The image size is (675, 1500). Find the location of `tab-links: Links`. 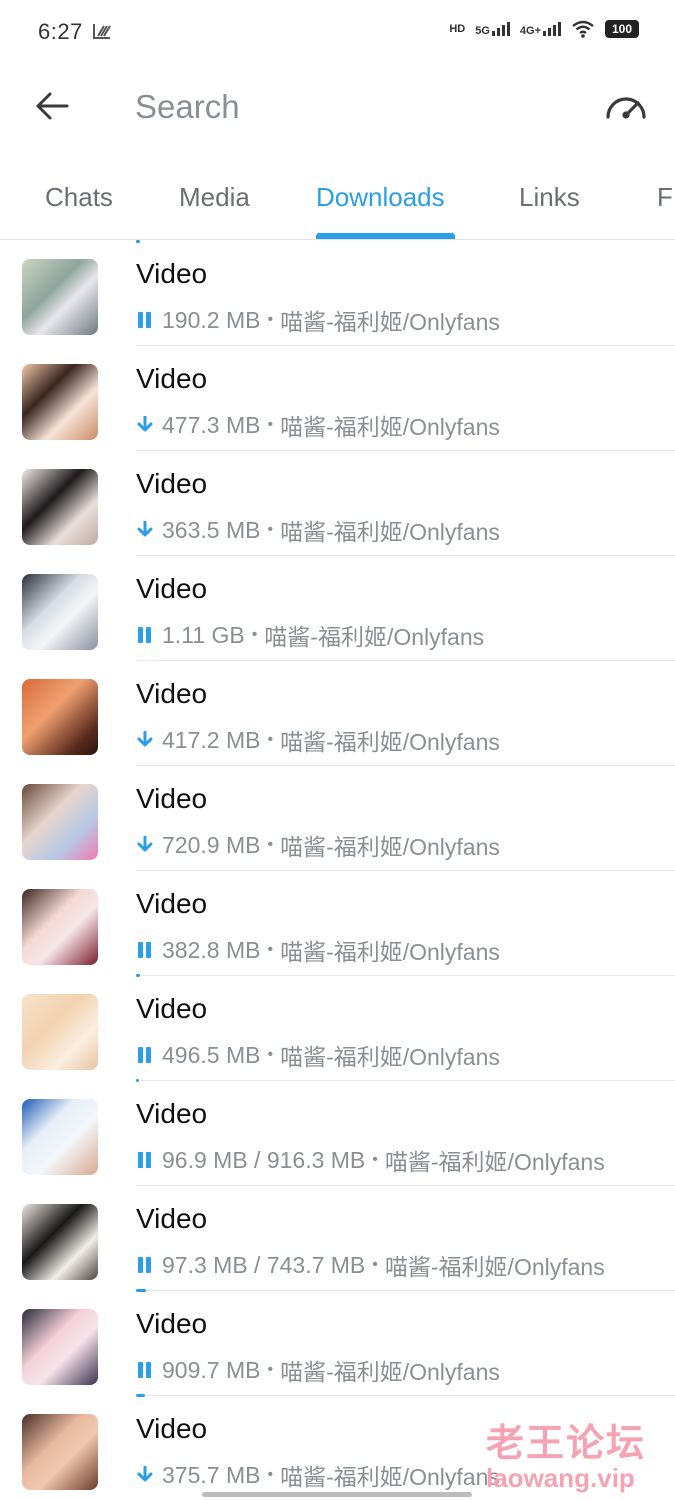

tab-links: Links is located at coordinates (549, 197).